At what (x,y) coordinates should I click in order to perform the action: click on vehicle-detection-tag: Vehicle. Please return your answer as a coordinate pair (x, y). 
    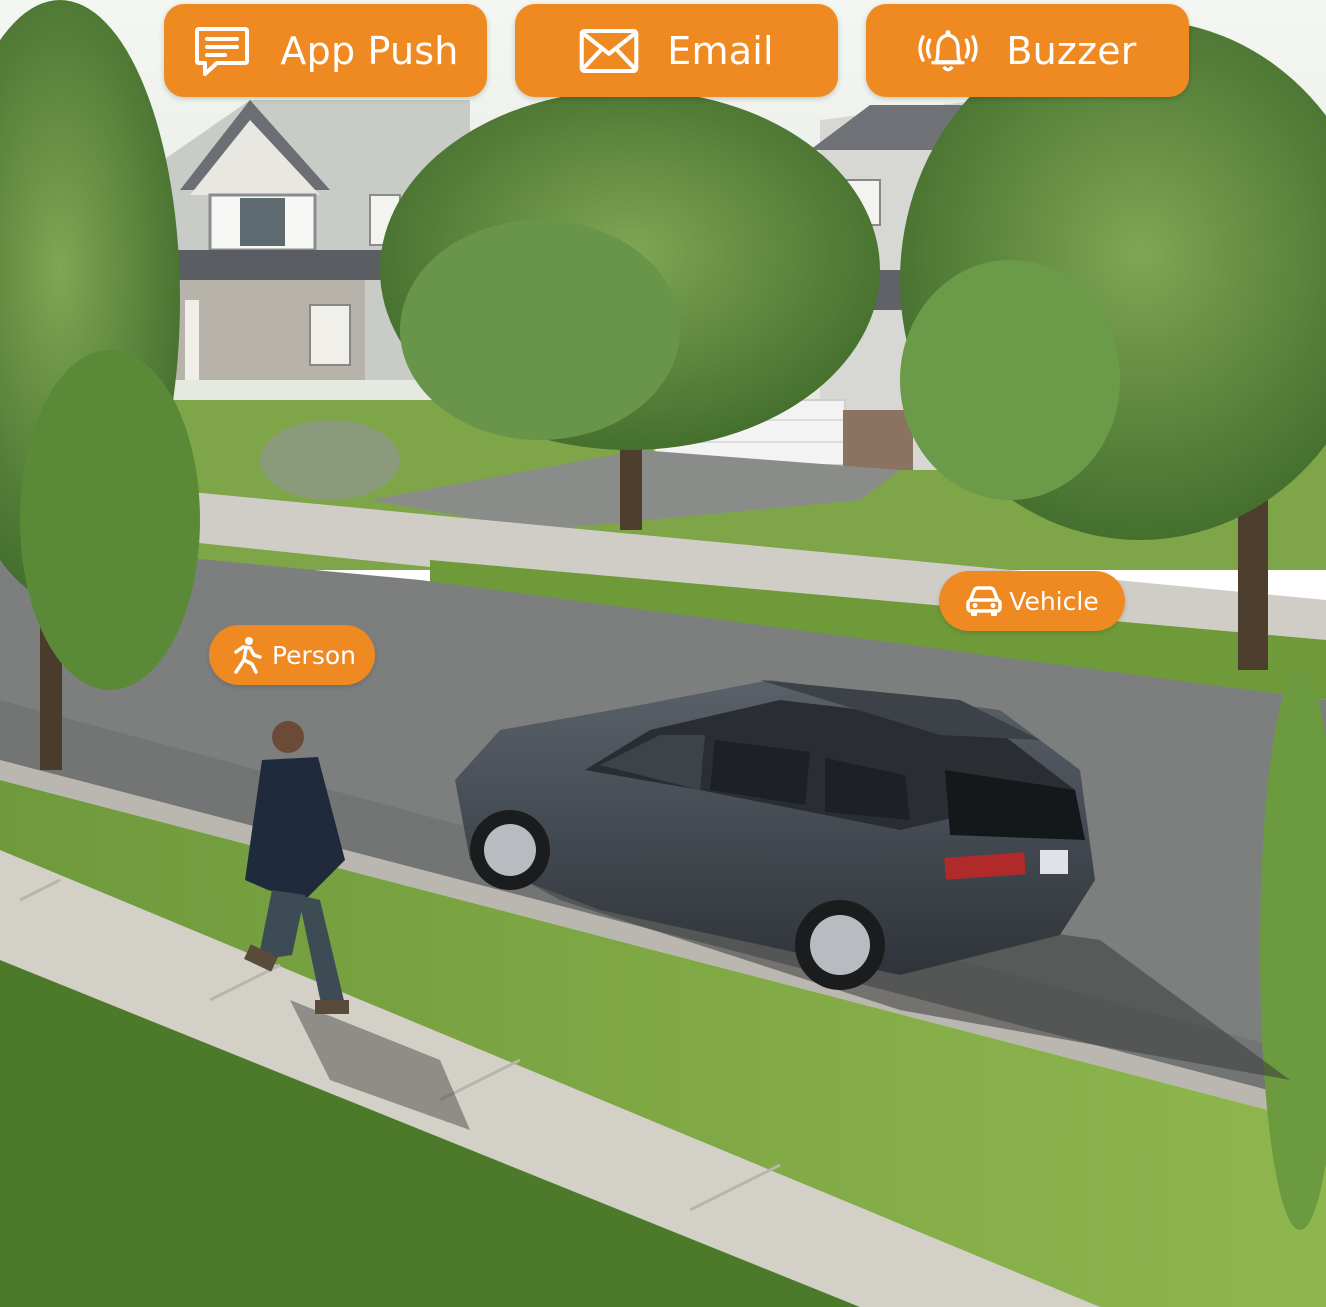
    Looking at the image, I should click on (1032, 601).